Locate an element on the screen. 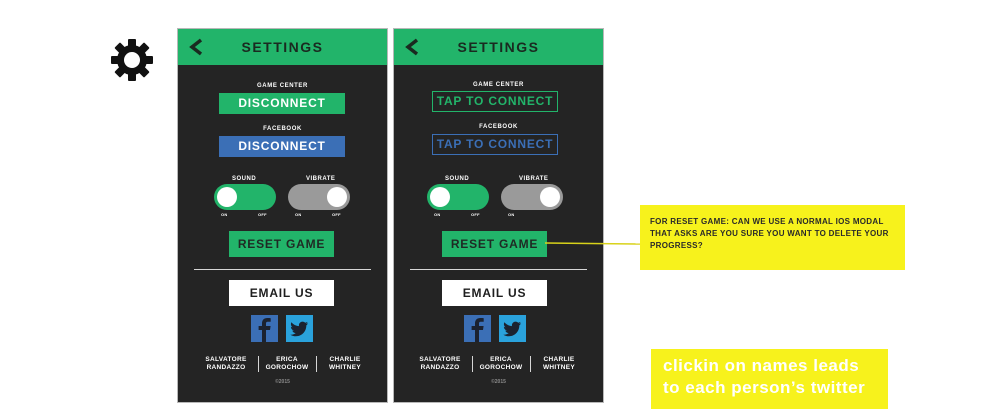  annotation-connector is located at coordinates (592, 243).